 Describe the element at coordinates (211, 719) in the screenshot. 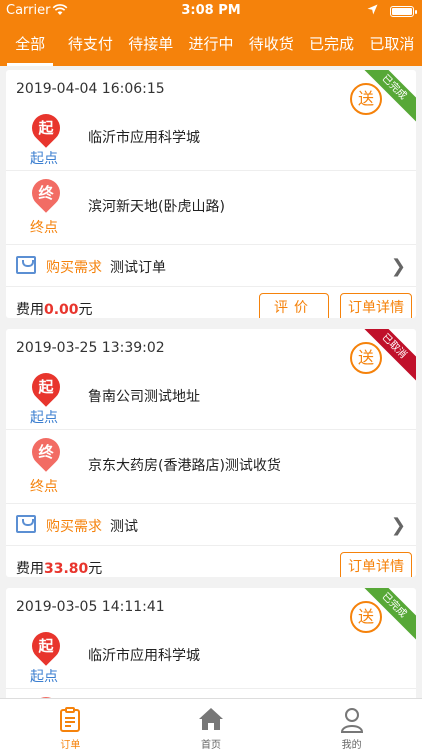

I see `home-icon` at that location.